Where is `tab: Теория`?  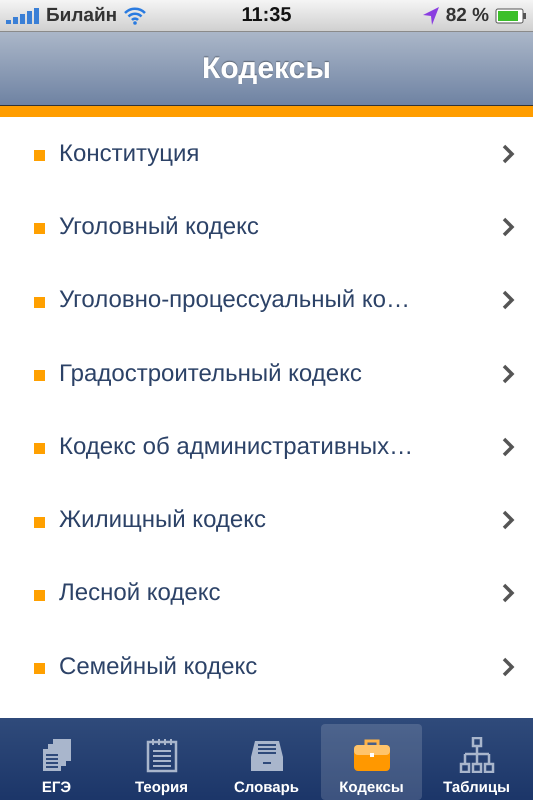
tab: Теория is located at coordinates (161, 762).